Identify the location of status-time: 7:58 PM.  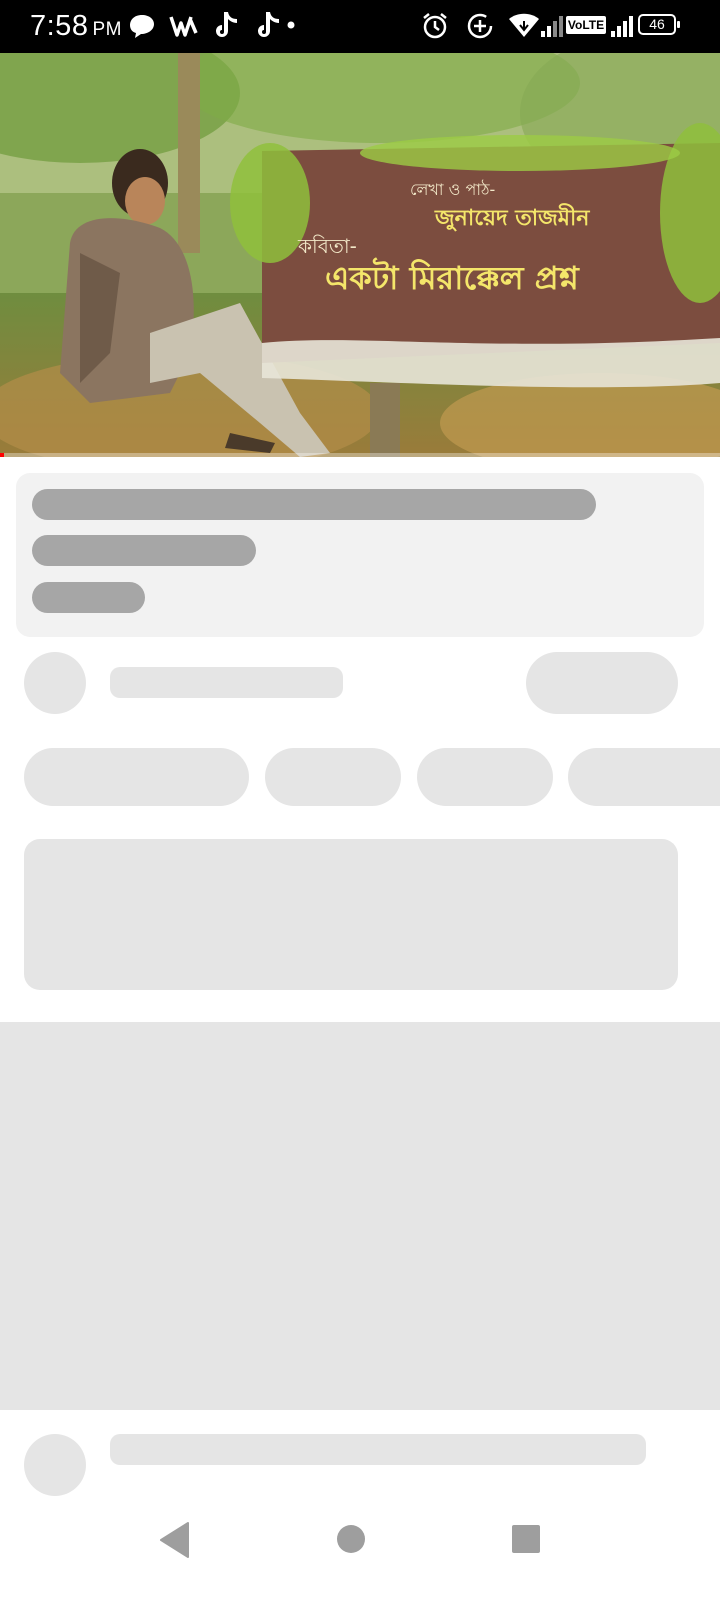
(76, 26).